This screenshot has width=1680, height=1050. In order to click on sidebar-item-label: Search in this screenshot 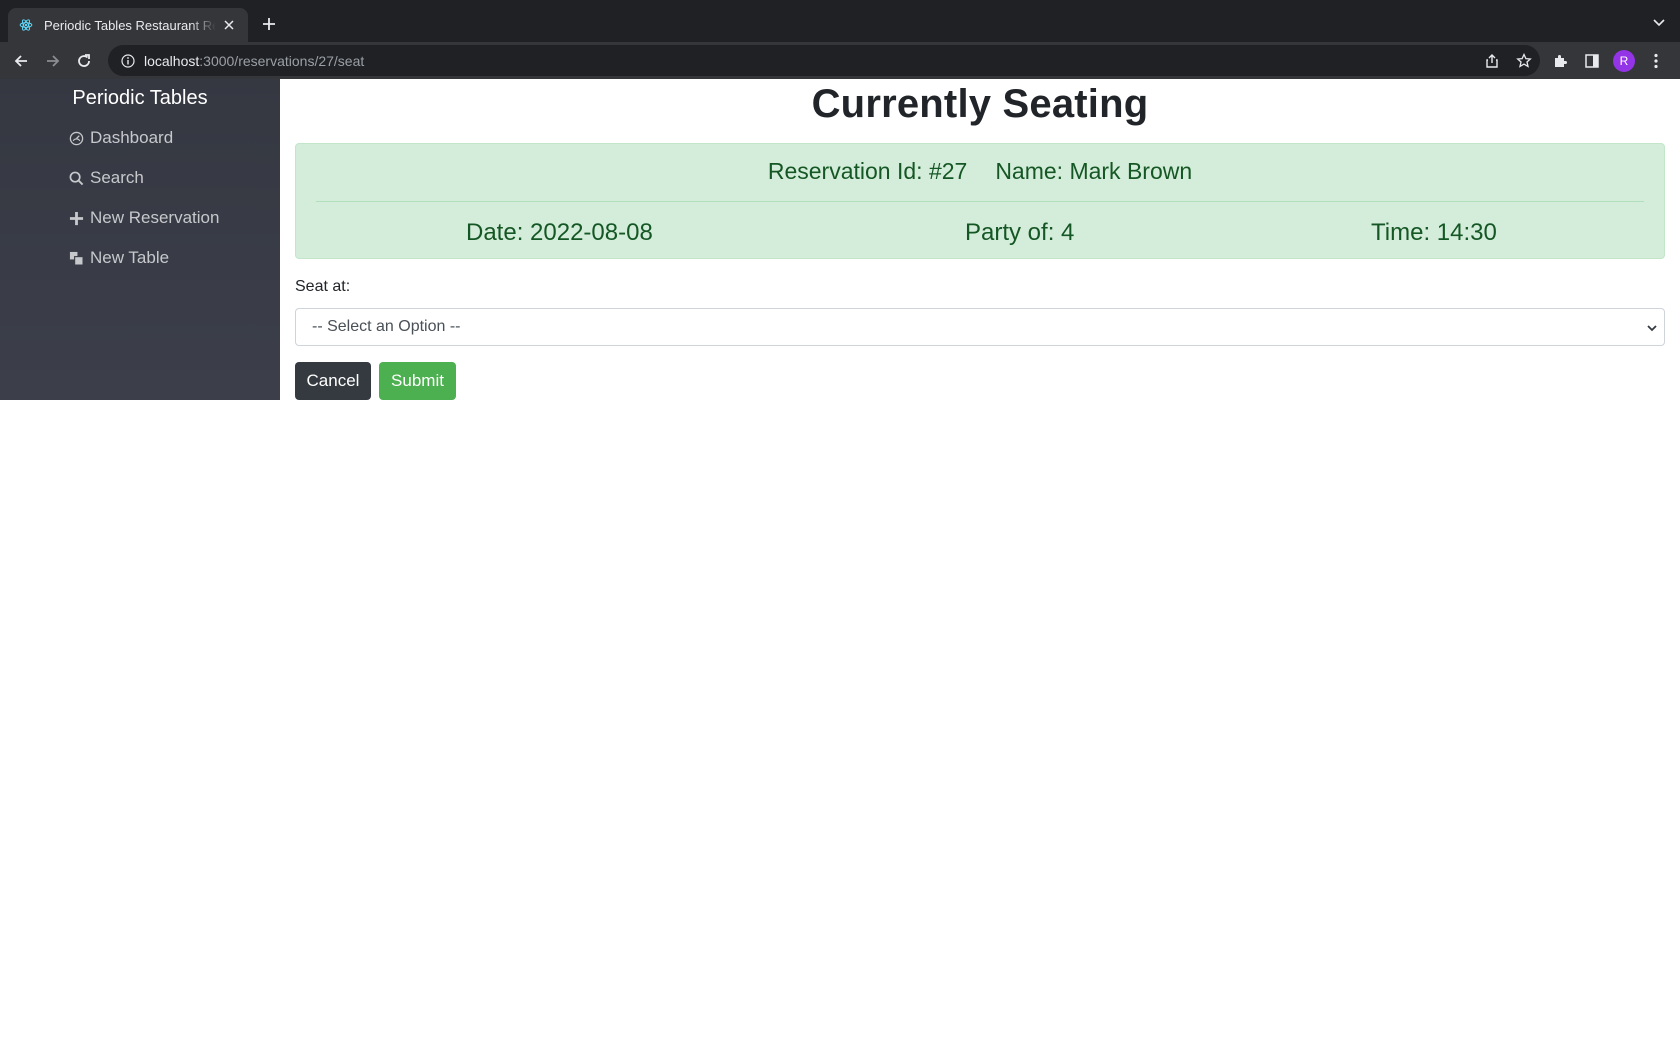, I will do `click(117, 177)`.